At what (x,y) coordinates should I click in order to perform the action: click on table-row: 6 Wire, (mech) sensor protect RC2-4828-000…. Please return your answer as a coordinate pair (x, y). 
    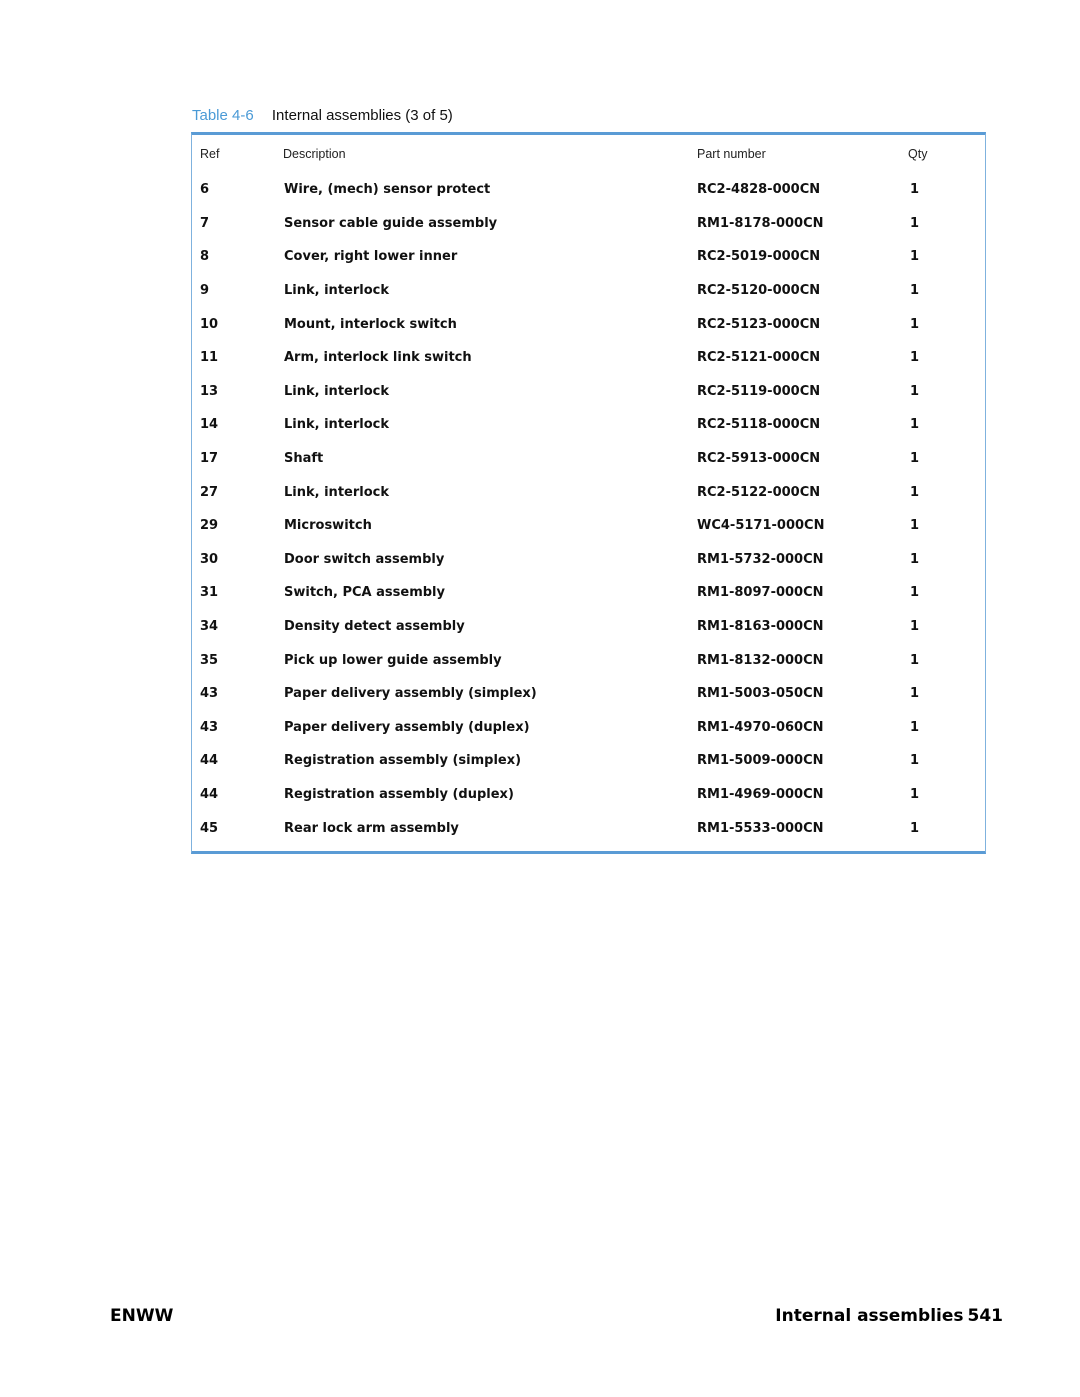
    Looking at the image, I should click on (588, 190).